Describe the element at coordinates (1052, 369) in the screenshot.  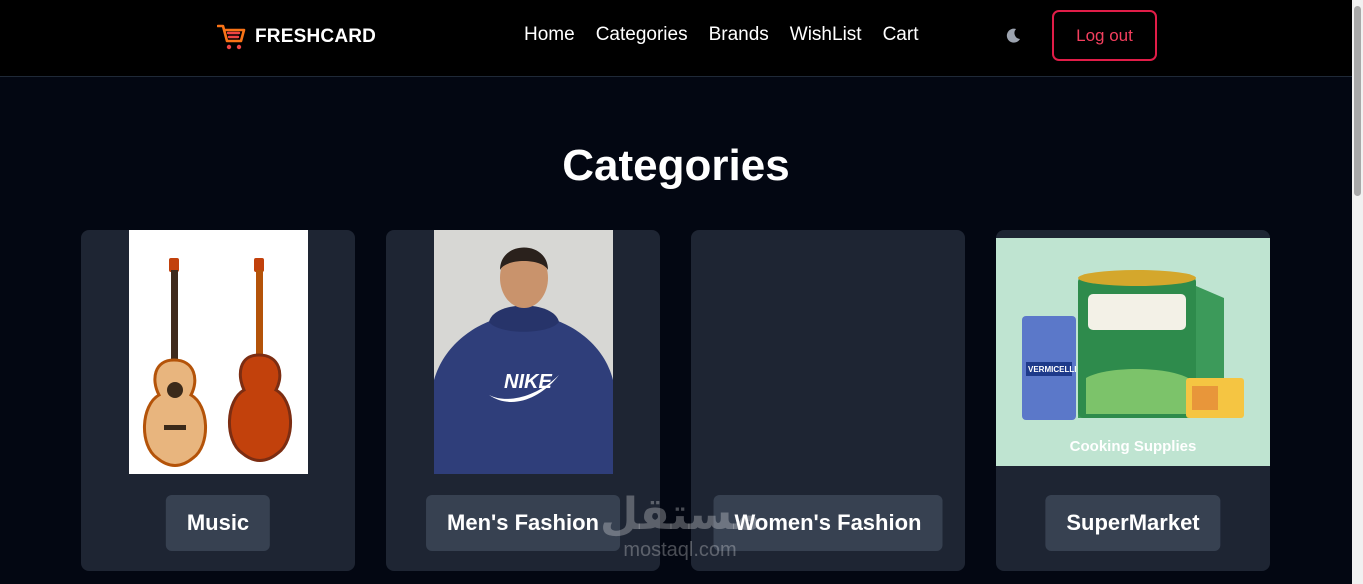
I see `svg-text: VERMICELLI` at that location.